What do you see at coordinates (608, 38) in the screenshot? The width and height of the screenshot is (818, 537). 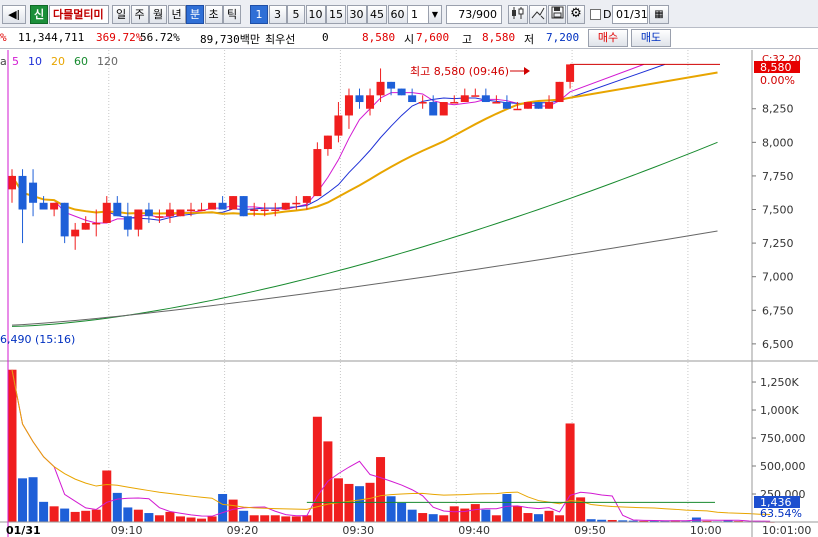 I see `buy-button: 매수` at bounding box center [608, 38].